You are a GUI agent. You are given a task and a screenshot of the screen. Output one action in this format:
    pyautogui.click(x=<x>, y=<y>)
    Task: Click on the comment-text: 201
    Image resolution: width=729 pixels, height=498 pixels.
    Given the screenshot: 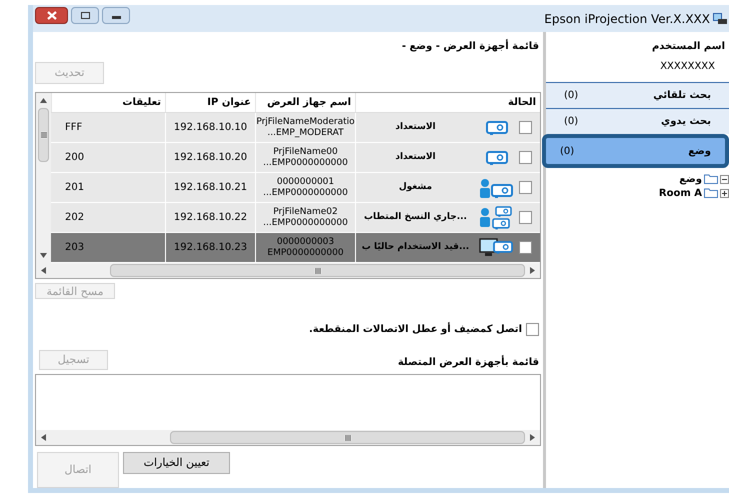 What is the action you would take?
    pyautogui.click(x=74, y=188)
    